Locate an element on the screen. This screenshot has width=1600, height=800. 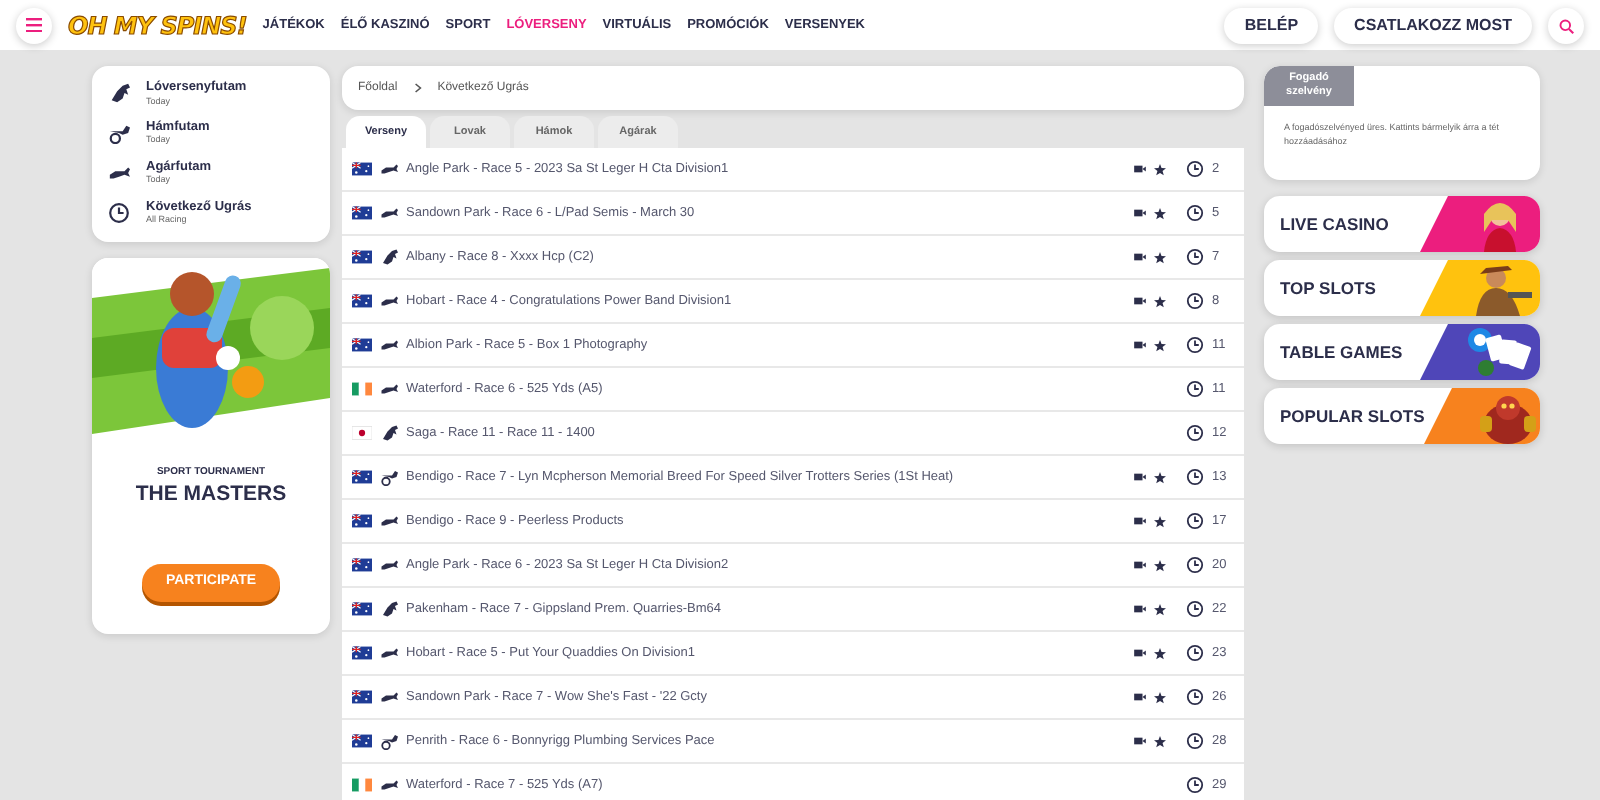
menu-icon is located at coordinates (34, 25).